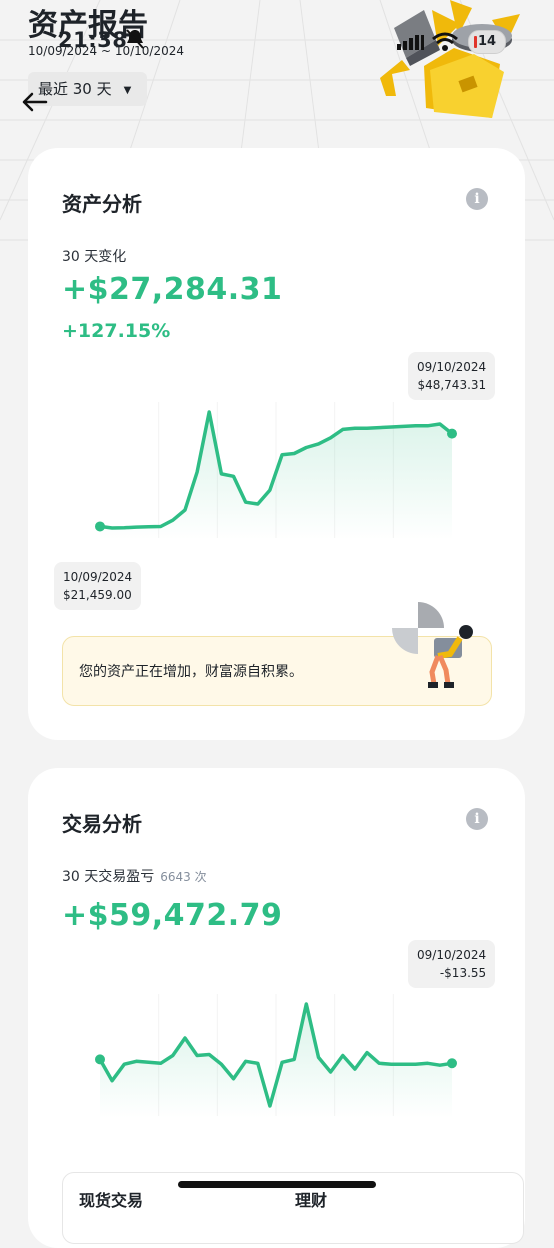 Image resolution: width=554 pixels, height=1248 pixels. Describe the element at coordinates (450, 59) in the screenshot. I see `hero-illustration` at that location.